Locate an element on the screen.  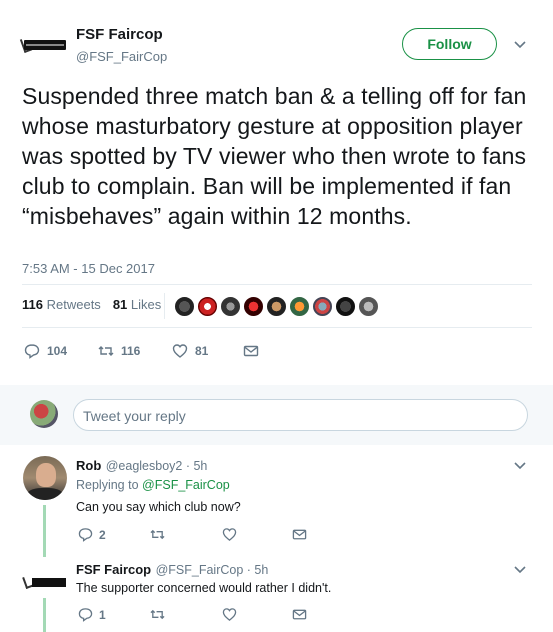
reply-author-avatar is located at coordinates (45, 478).